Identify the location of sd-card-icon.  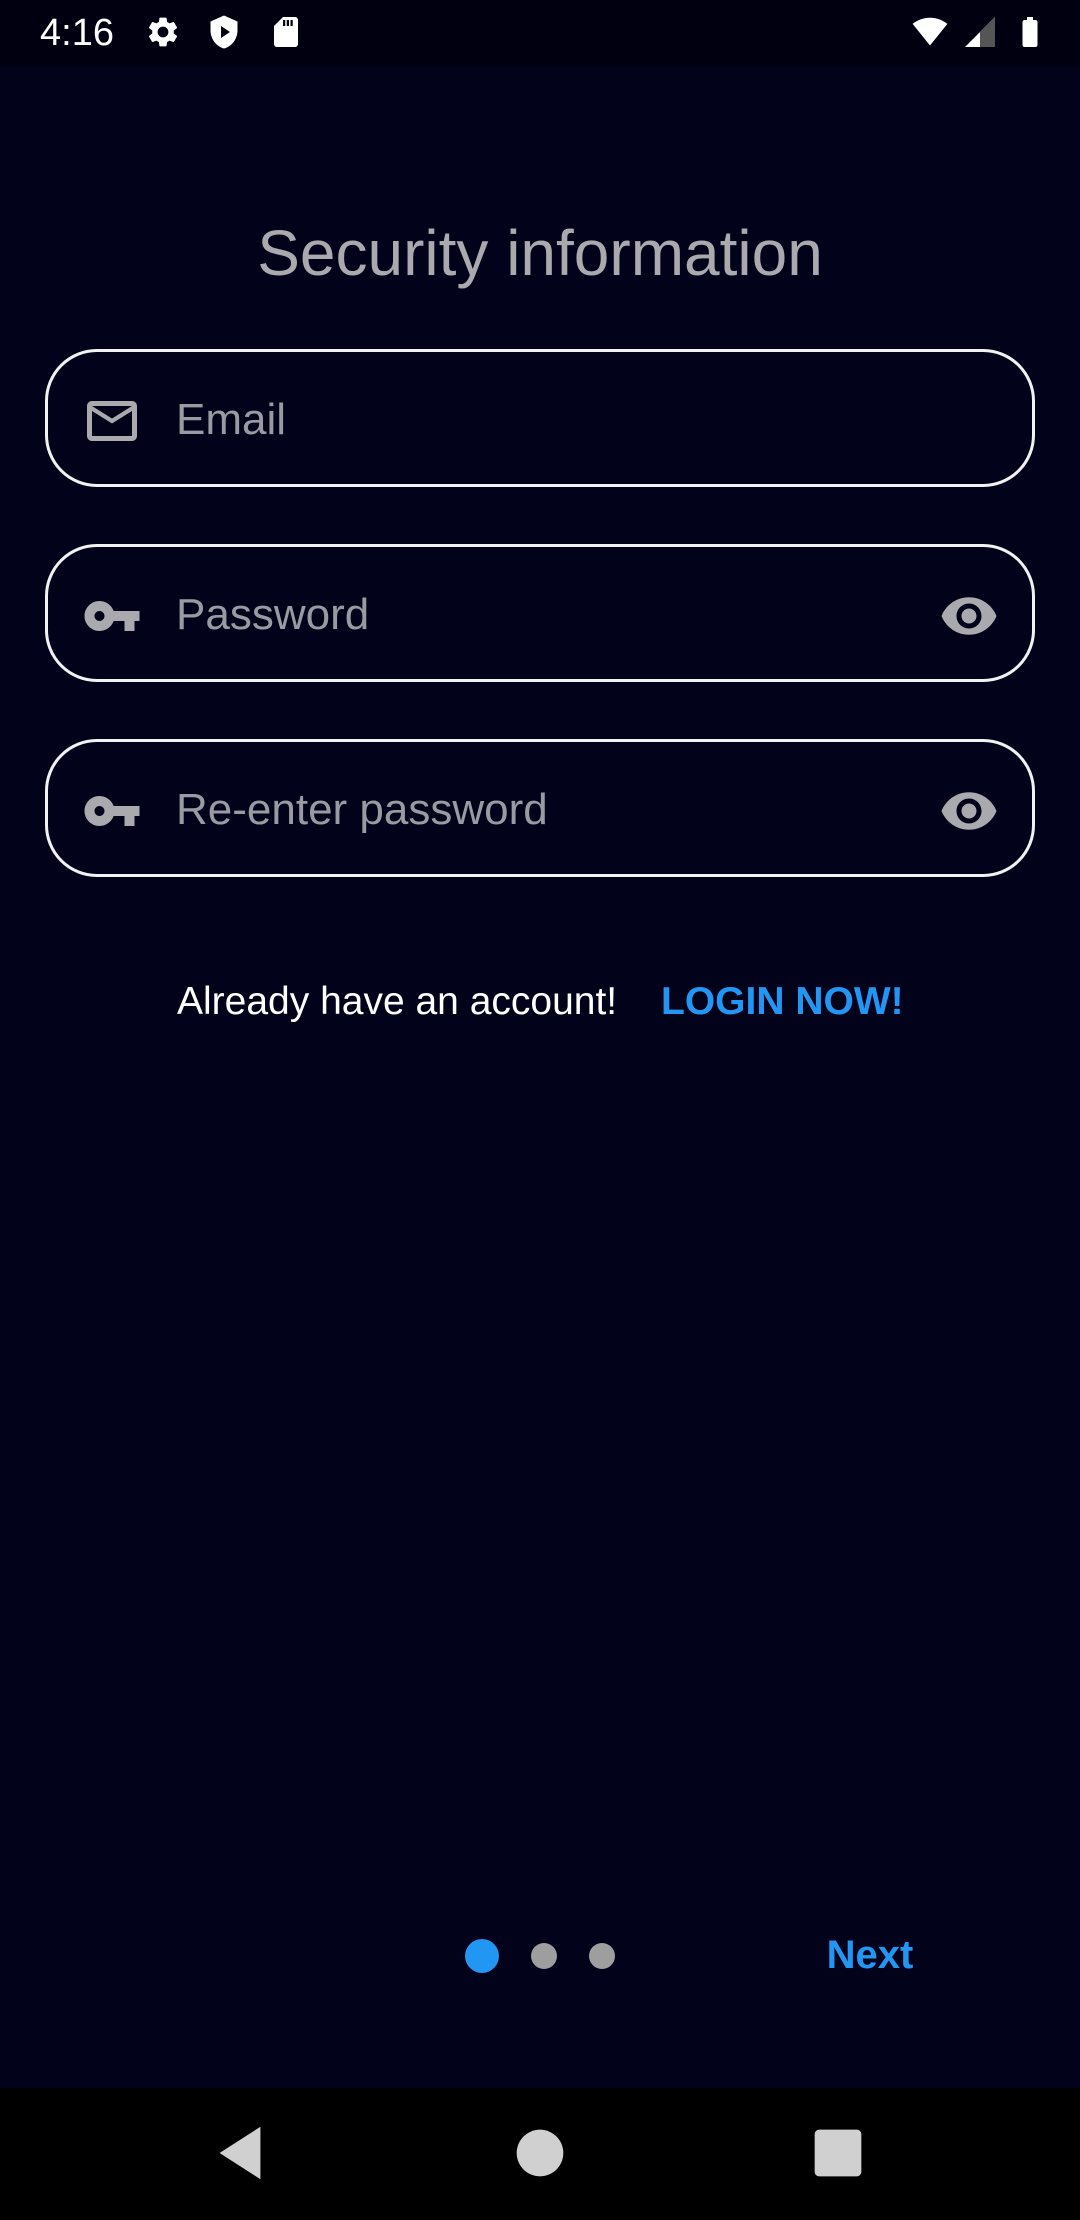
(286, 32).